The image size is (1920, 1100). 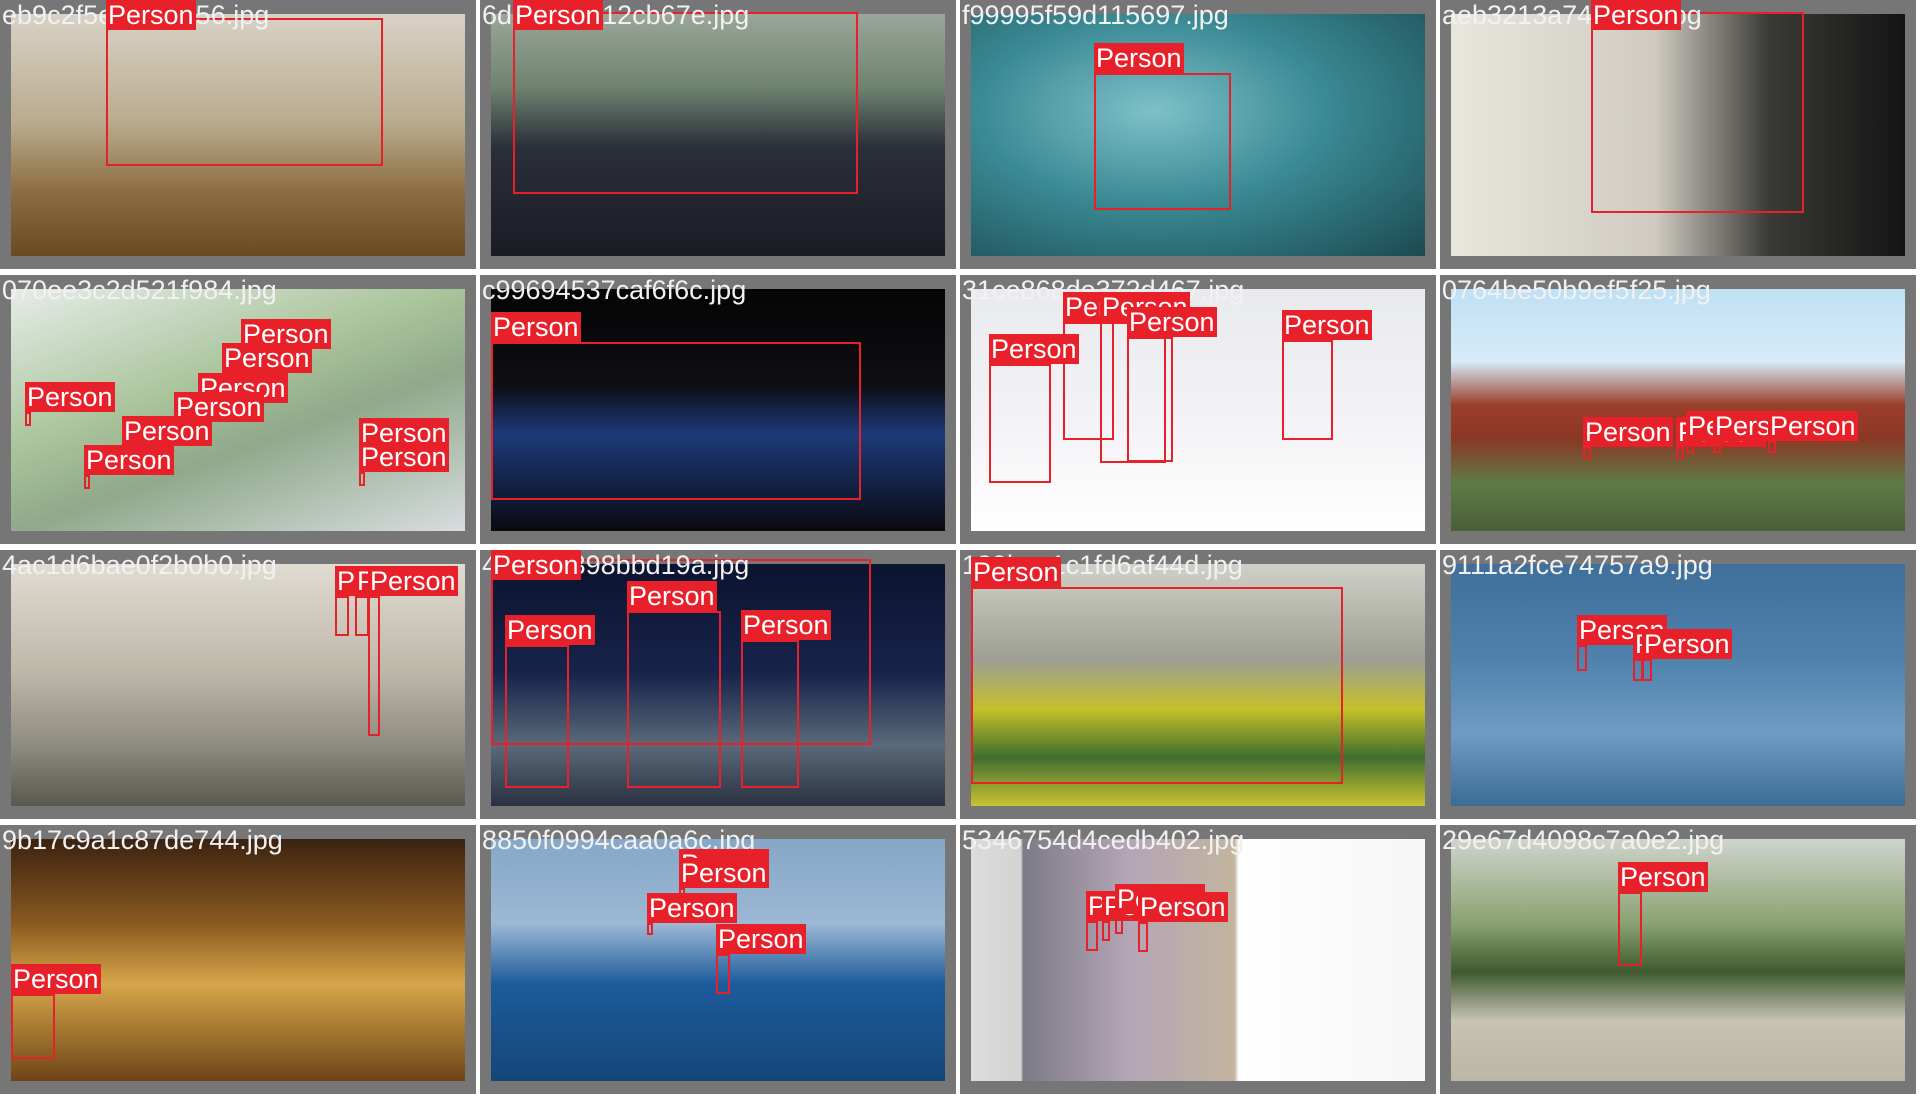 I want to click on image-tile: Person aeb3213a74f79c9.jpg, so click(x=1678, y=134).